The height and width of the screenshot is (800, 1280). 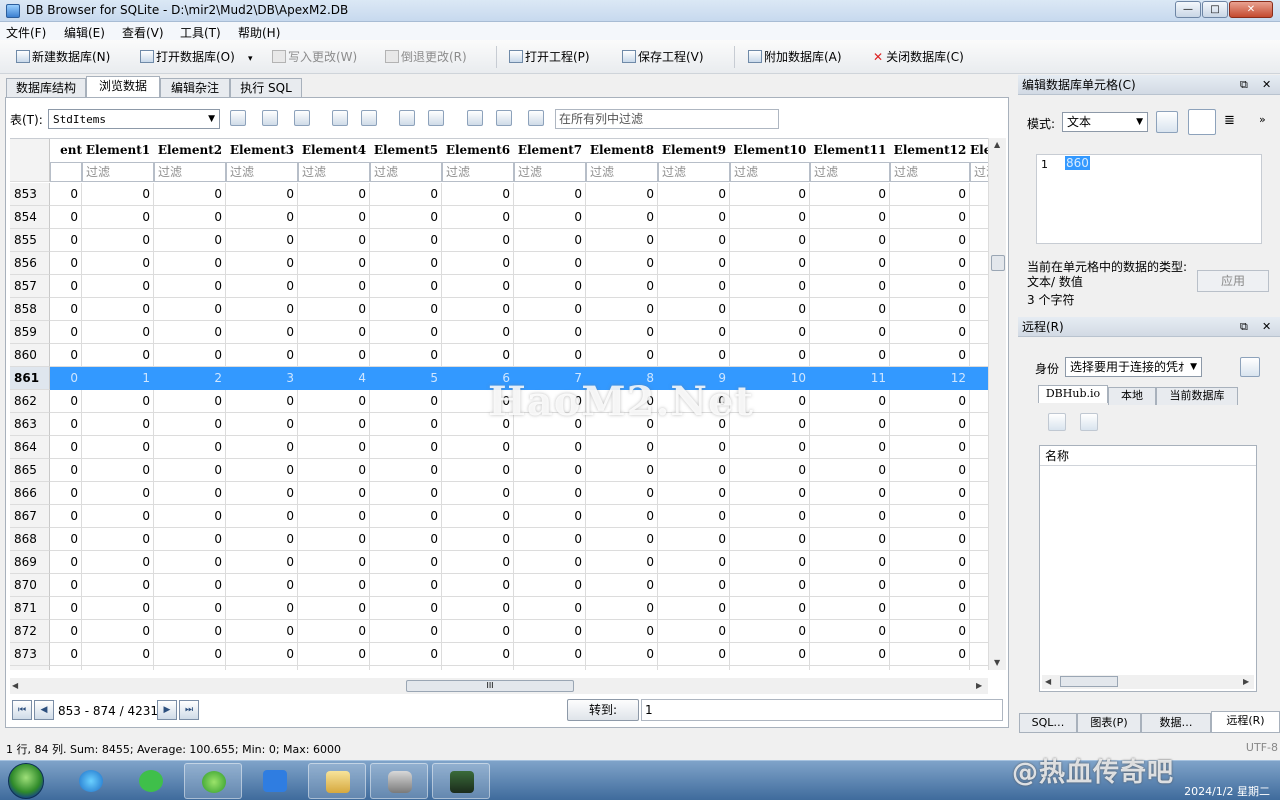 I want to click on table-cell: 4, so click(x=334, y=378).